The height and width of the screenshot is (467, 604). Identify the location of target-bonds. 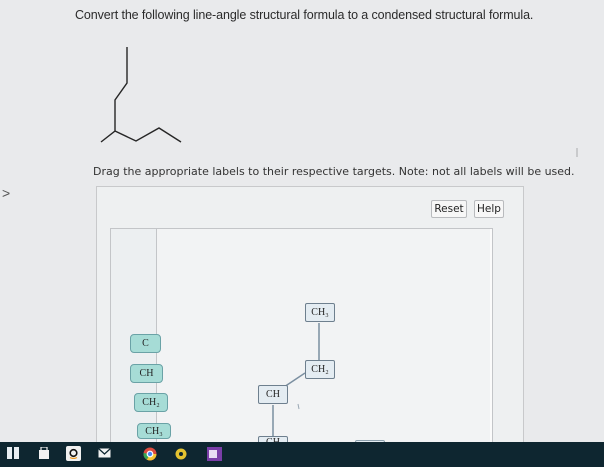
(296, 379).